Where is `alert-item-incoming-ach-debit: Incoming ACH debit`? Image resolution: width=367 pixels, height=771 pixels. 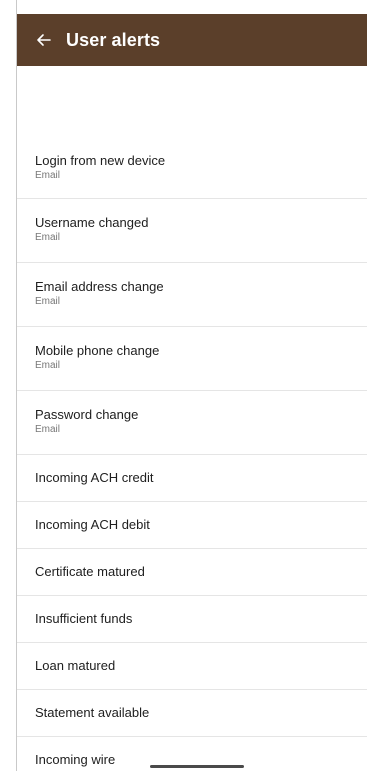 alert-item-incoming-ach-debit: Incoming ACH debit is located at coordinates (192, 525).